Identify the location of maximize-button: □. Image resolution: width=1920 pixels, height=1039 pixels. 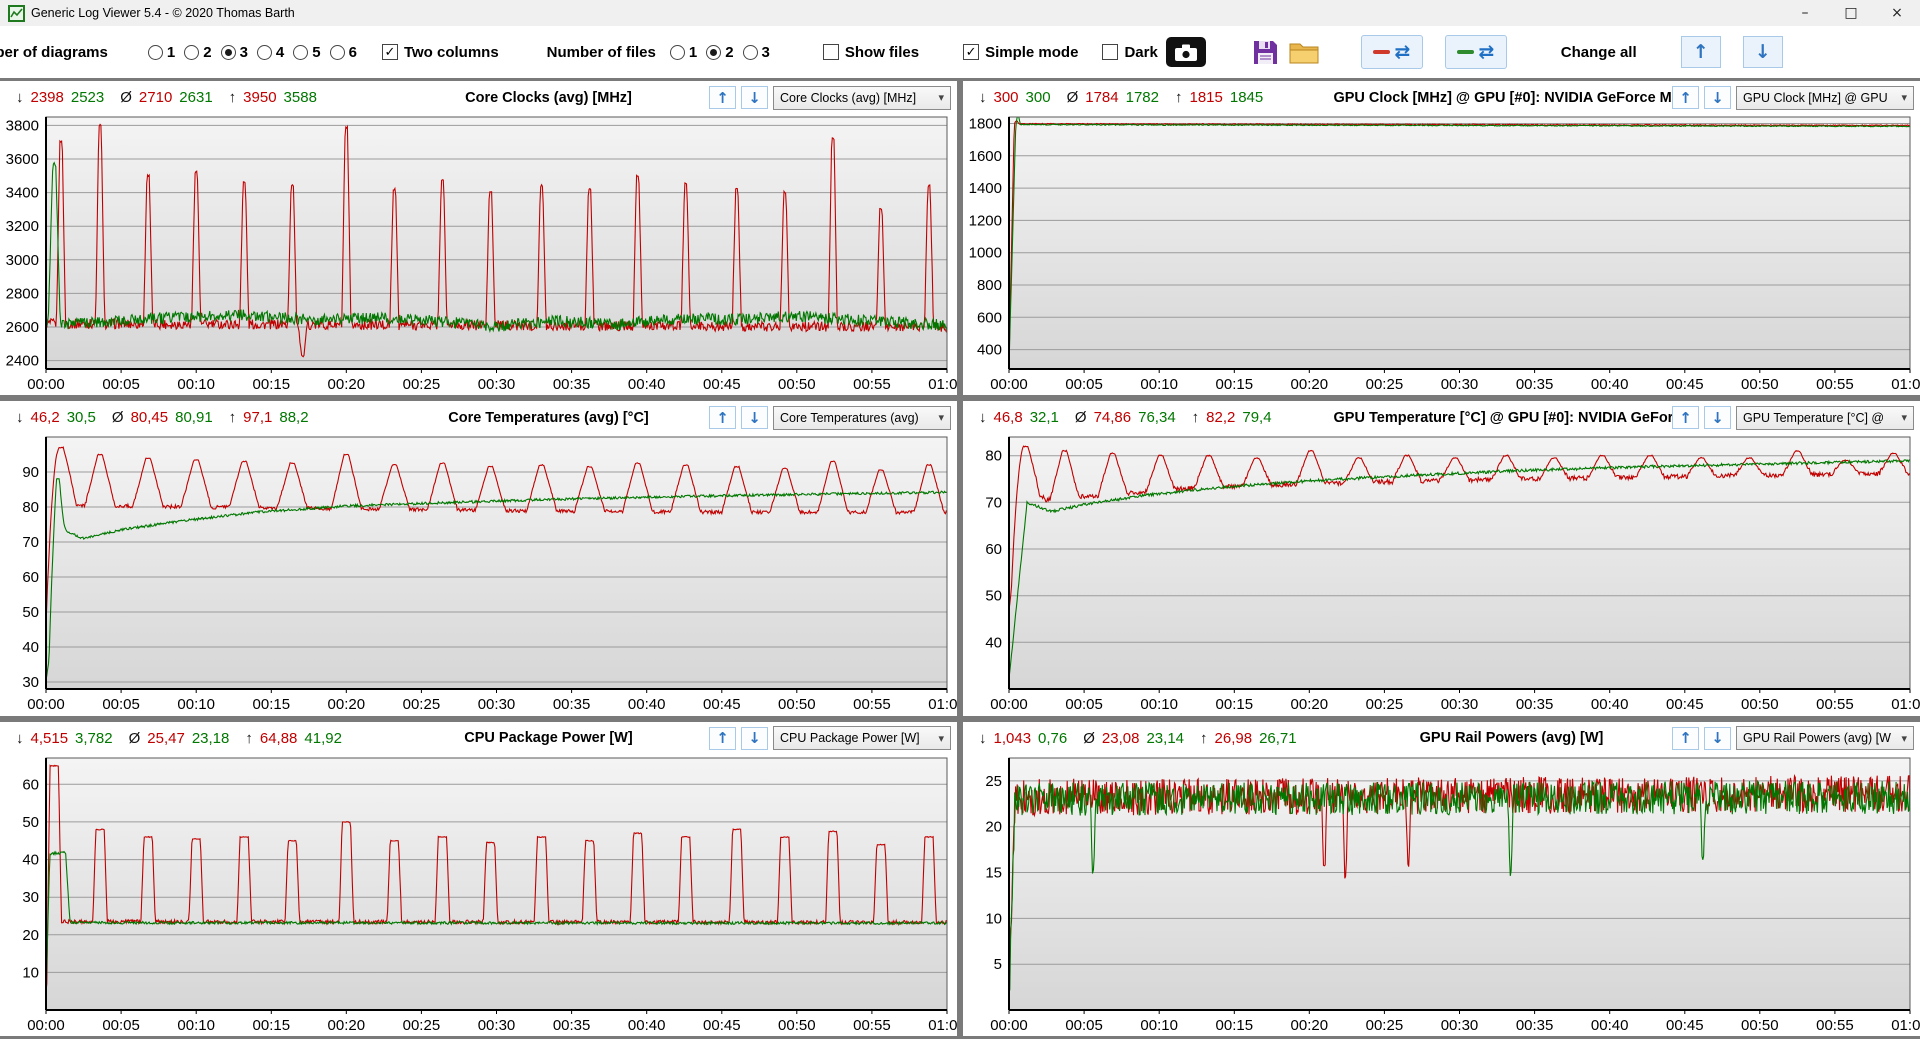
(1851, 13).